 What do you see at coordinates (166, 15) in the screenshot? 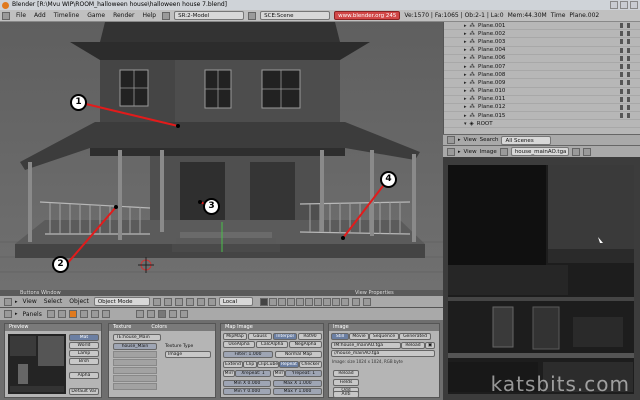
I see `screen-browse-icon` at bounding box center [166, 15].